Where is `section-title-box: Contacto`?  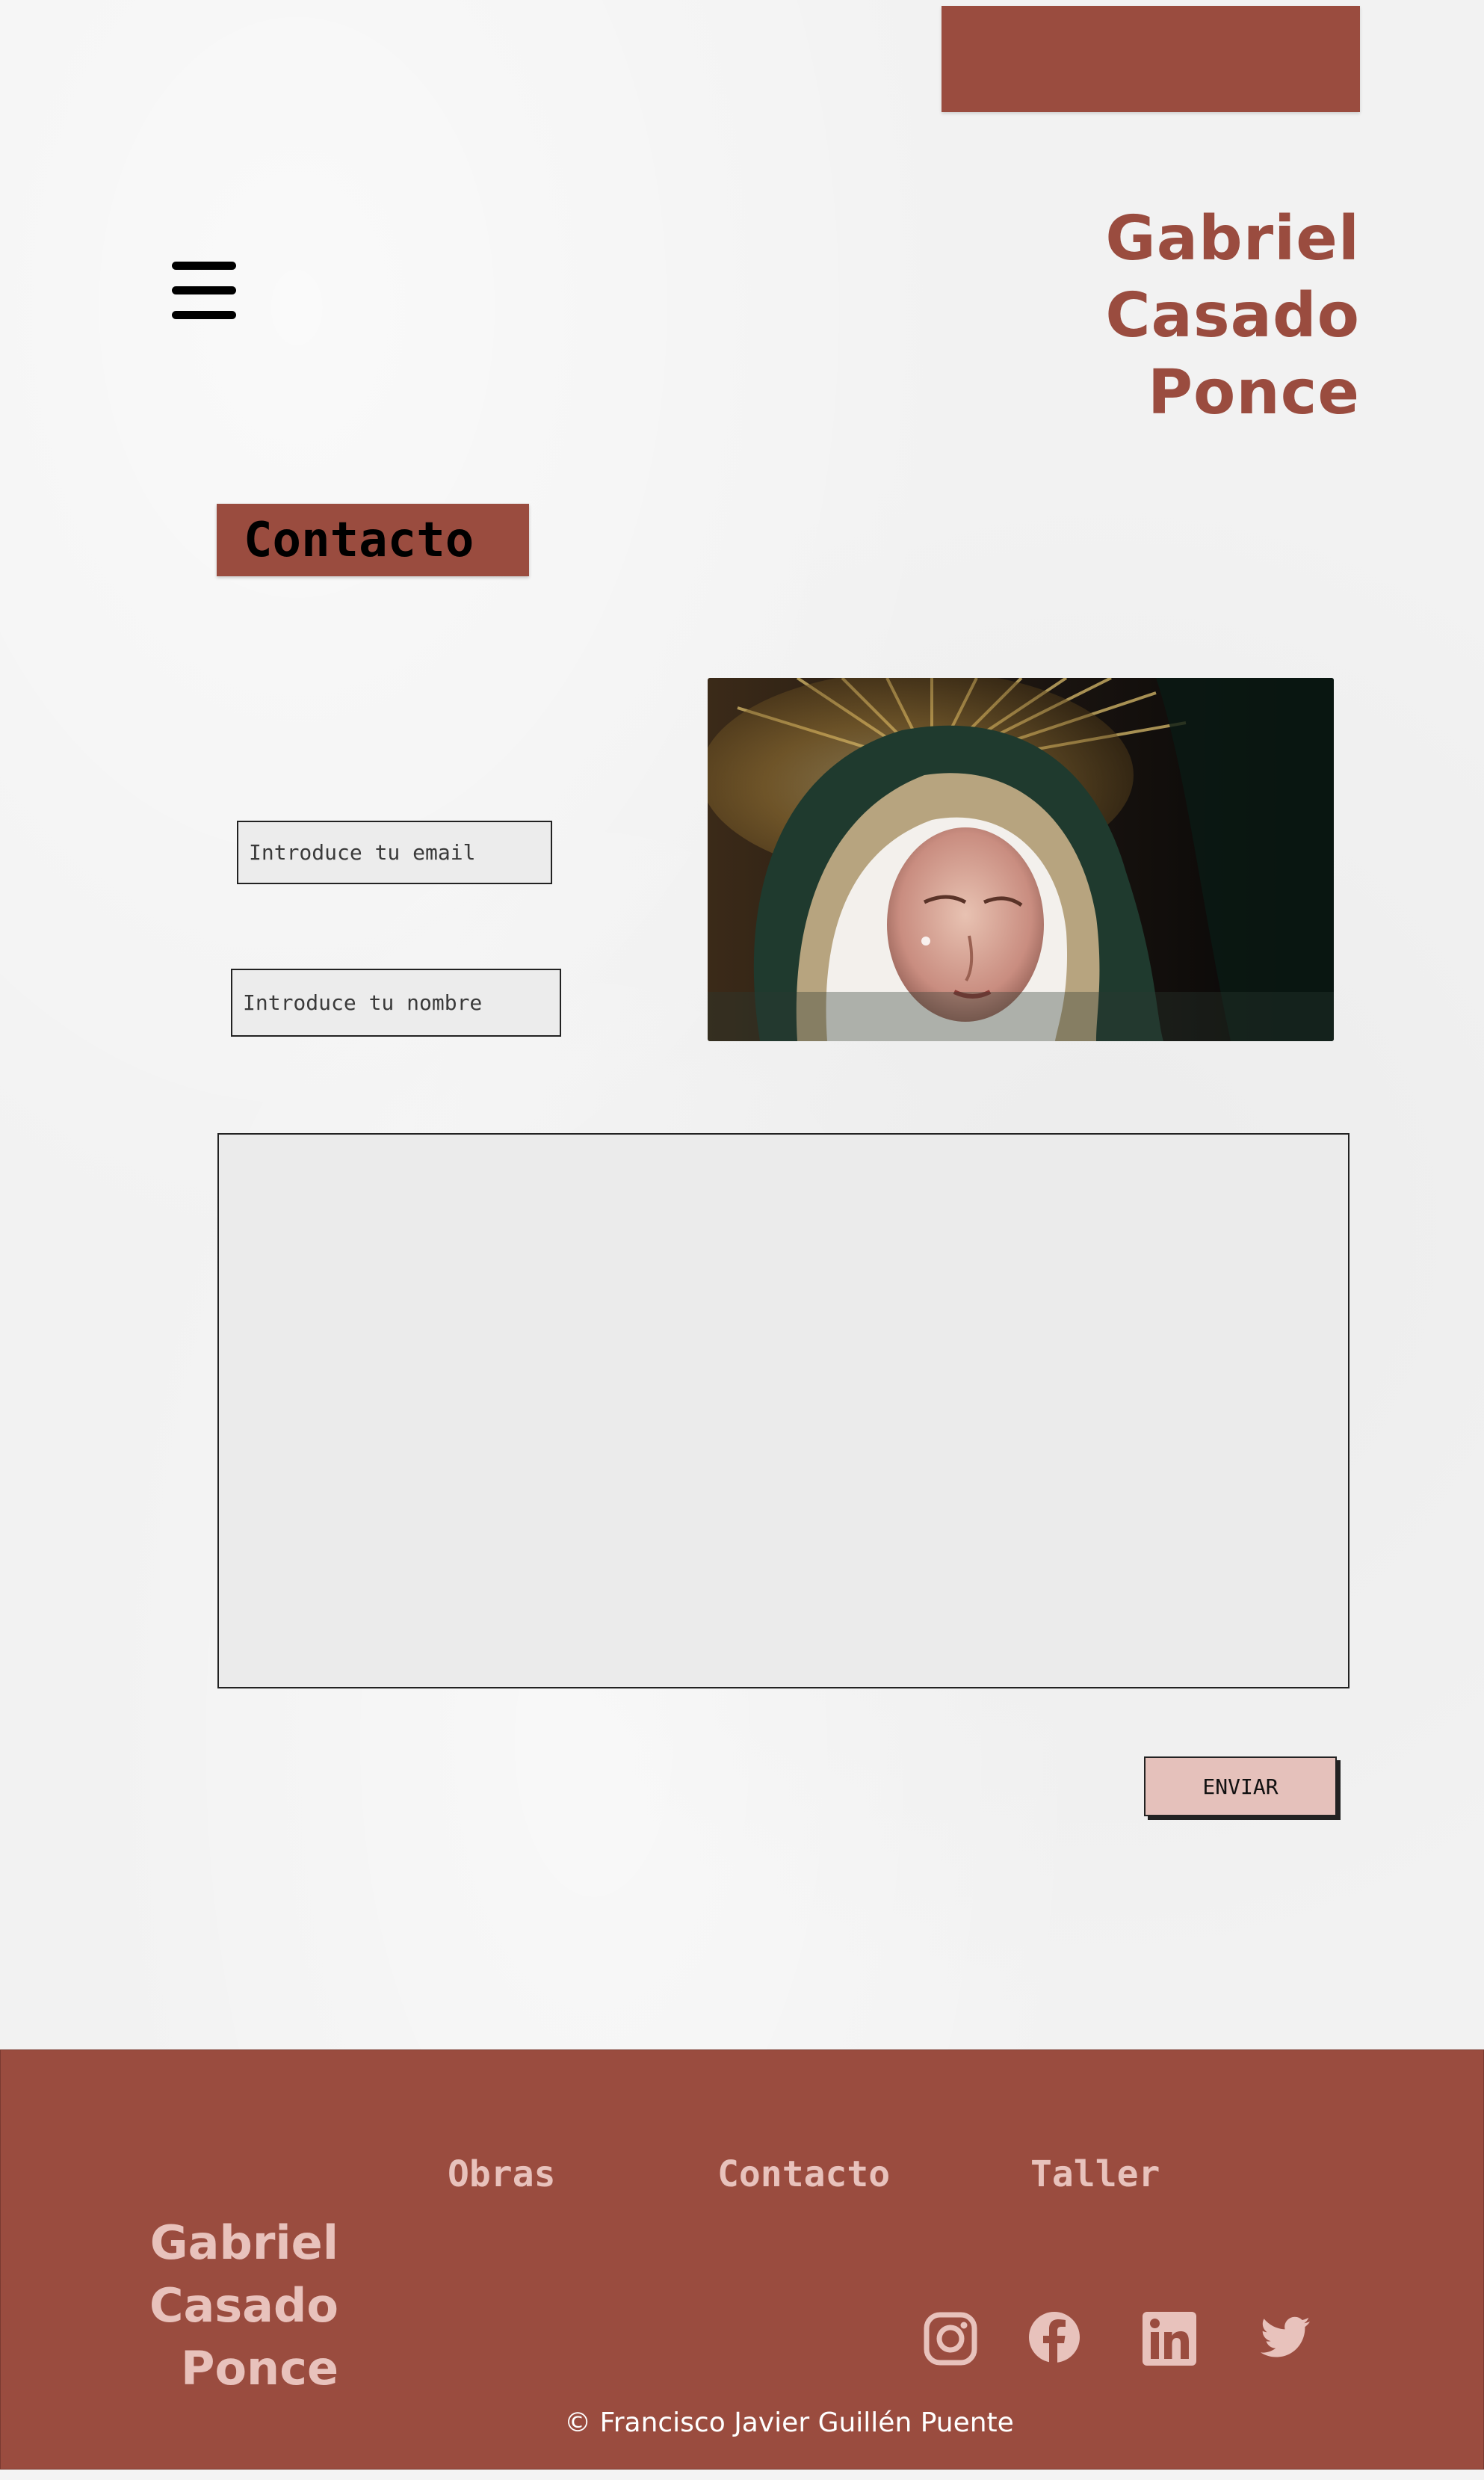 section-title-box: Contacto is located at coordinates (373, 540).